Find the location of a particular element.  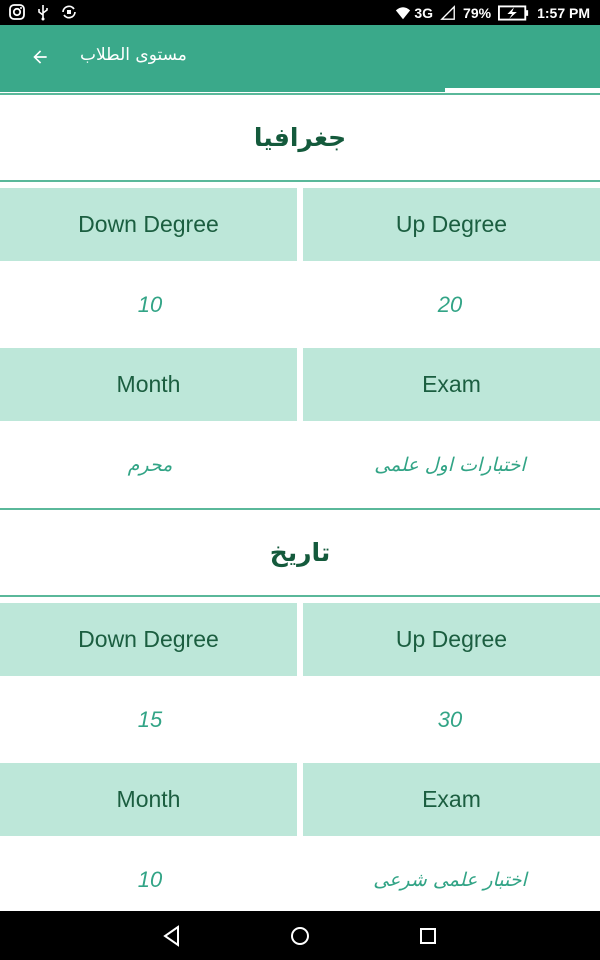

battery-percent: 79% is located at coordinates (477, 12).